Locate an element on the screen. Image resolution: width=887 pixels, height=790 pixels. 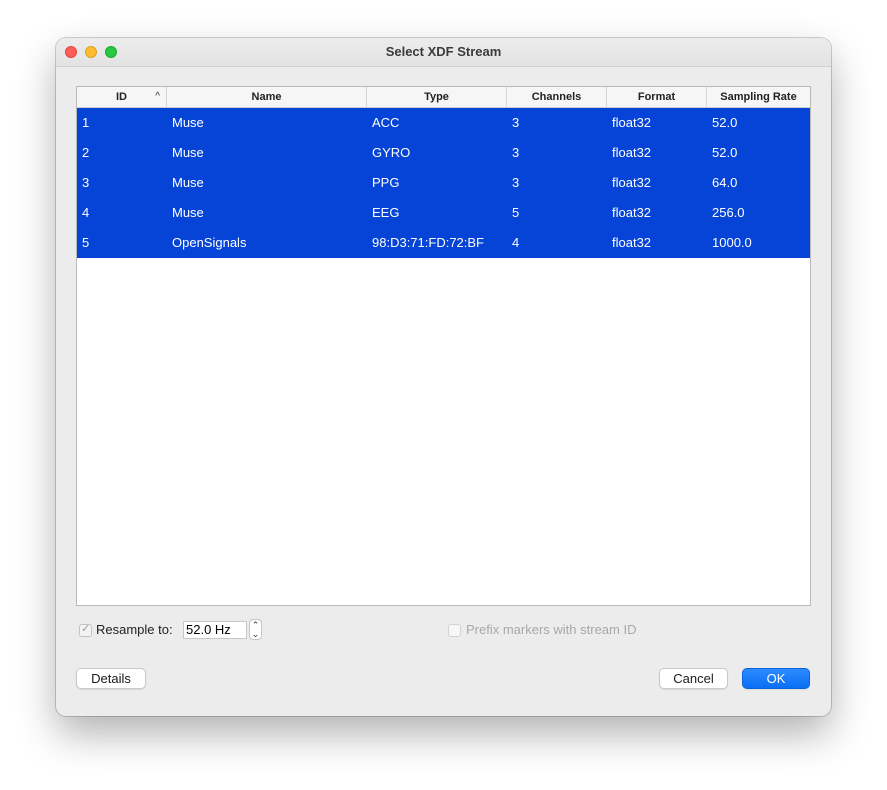
cell-sampling-rate: 256.0 is located at coordinates (728, 212).